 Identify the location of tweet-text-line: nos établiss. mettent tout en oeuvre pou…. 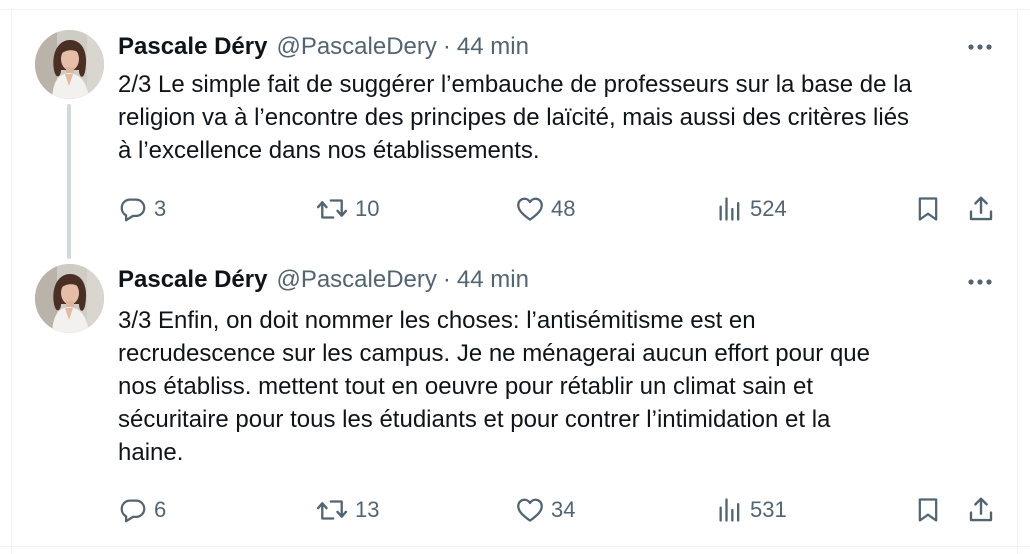
(466, 386).